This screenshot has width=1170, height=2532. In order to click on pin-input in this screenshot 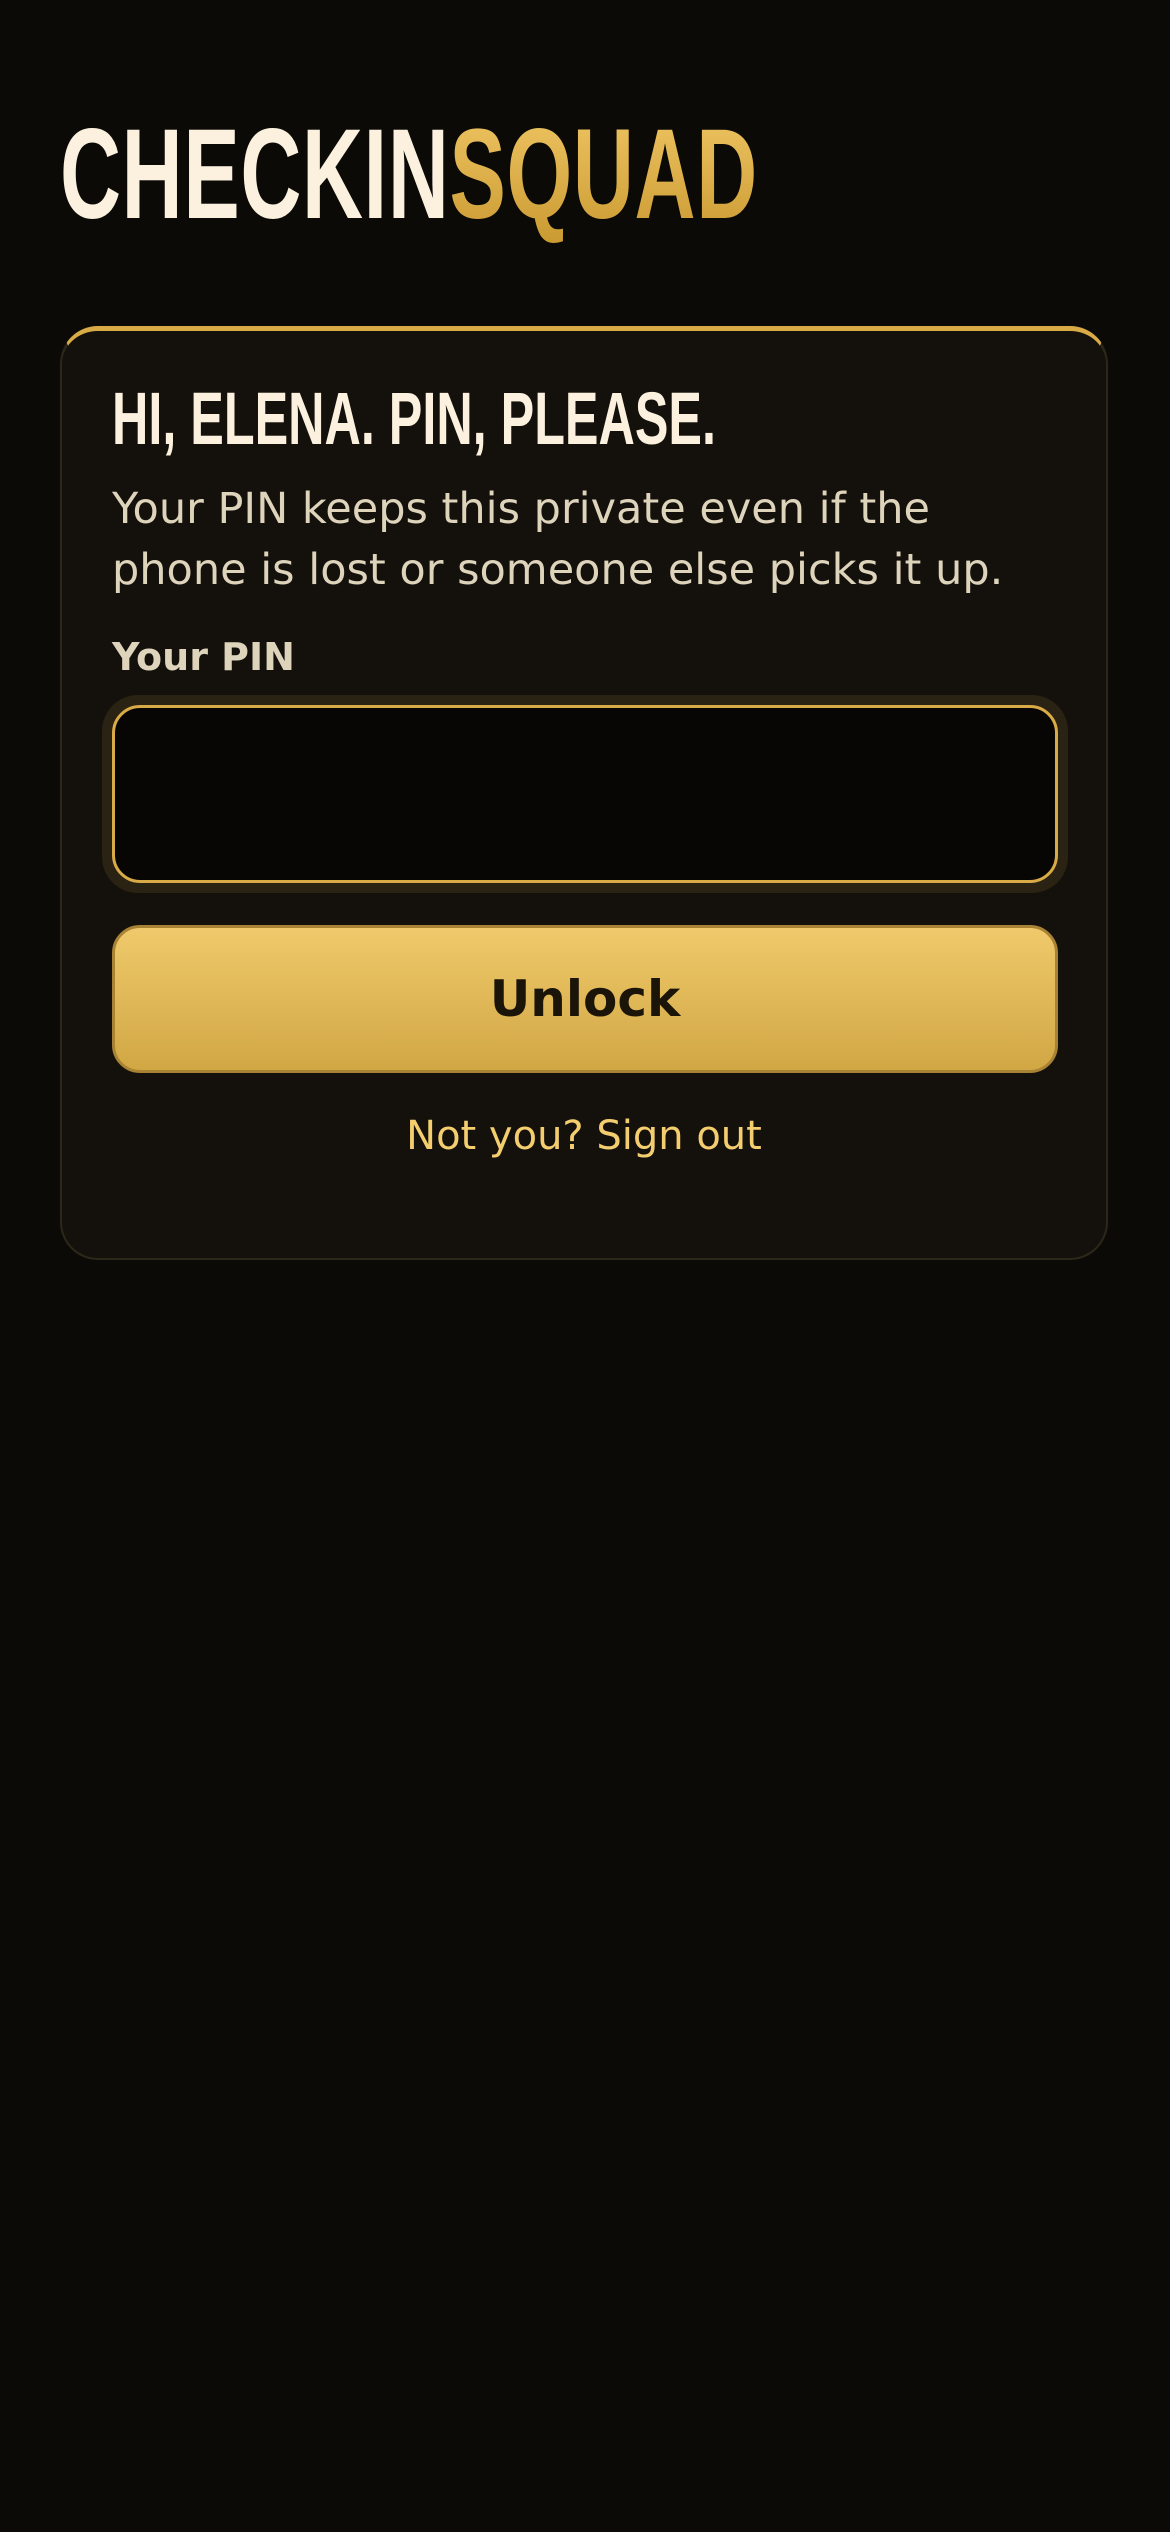, I will do `click(585, 794)`.